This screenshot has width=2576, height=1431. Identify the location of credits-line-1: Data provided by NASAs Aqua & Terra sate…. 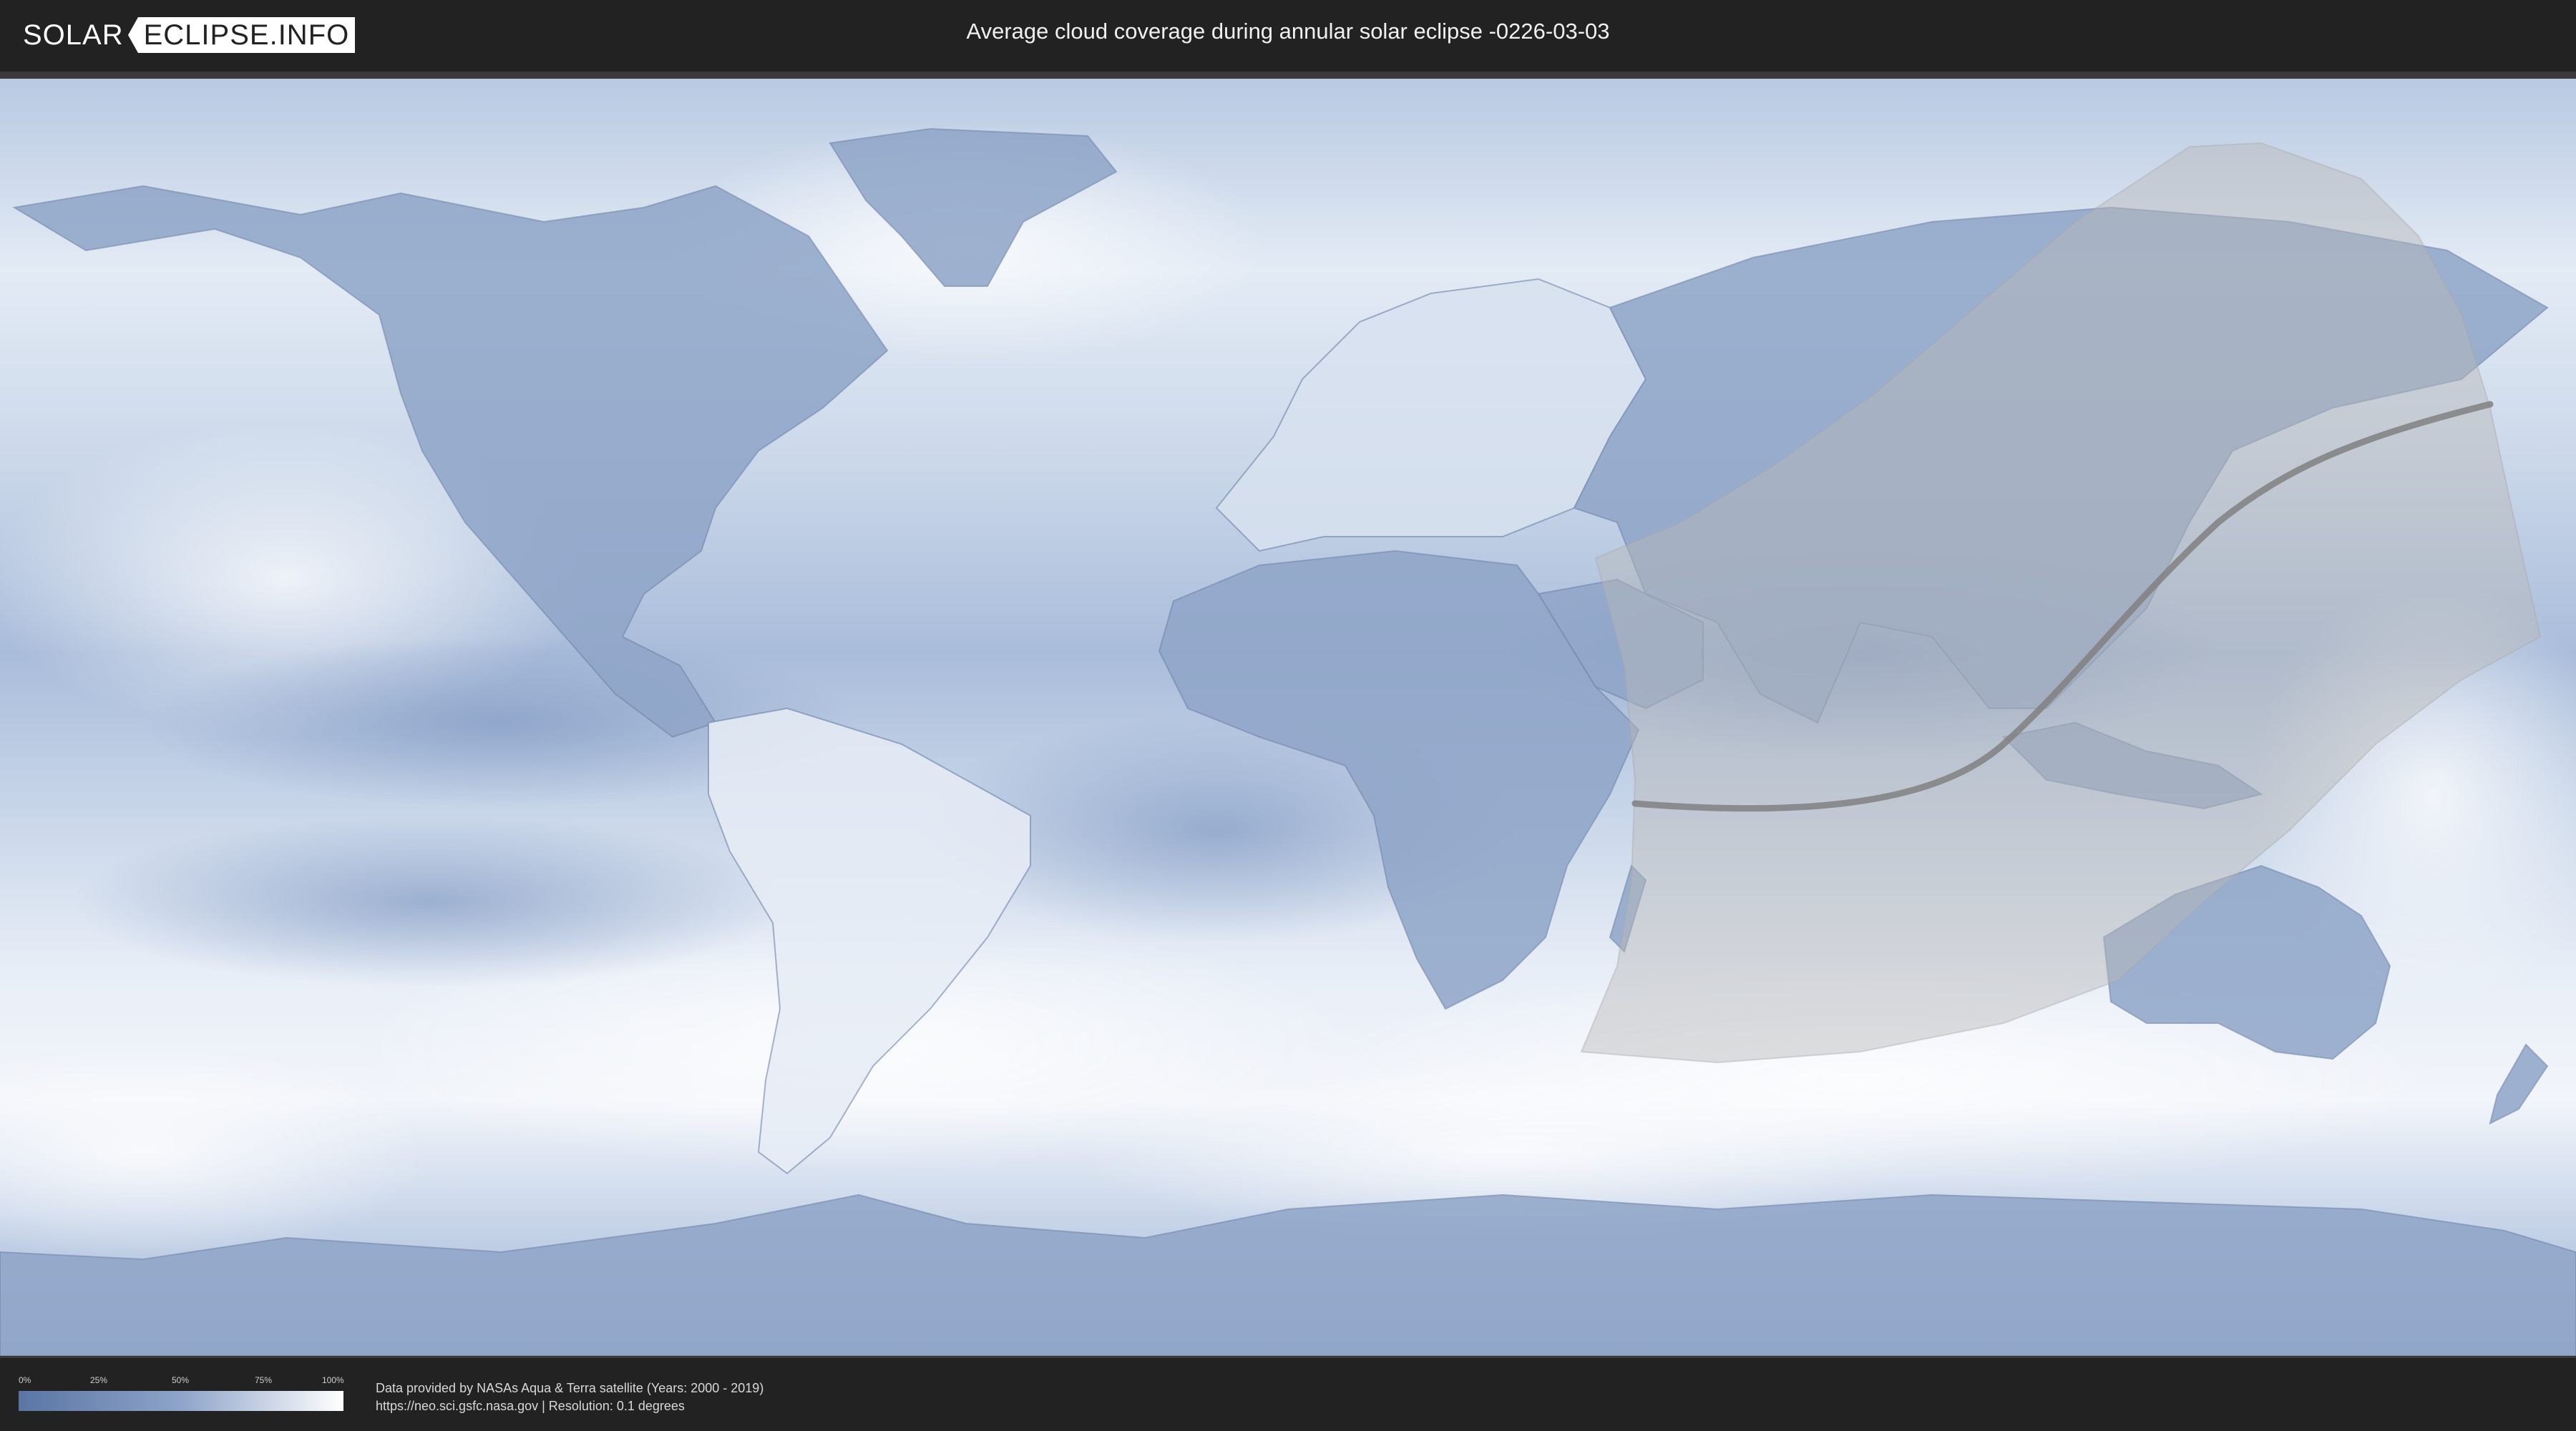
(570, 1388).